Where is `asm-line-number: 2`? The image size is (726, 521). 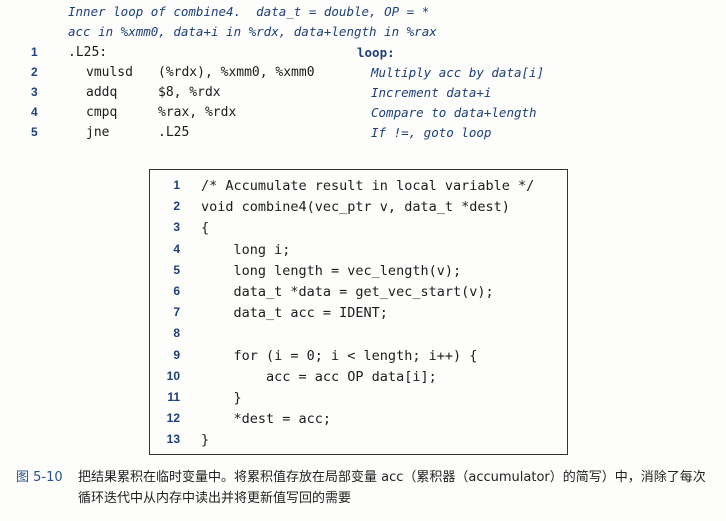
asm-line-number: 2 is located at coordinates (34, 72).